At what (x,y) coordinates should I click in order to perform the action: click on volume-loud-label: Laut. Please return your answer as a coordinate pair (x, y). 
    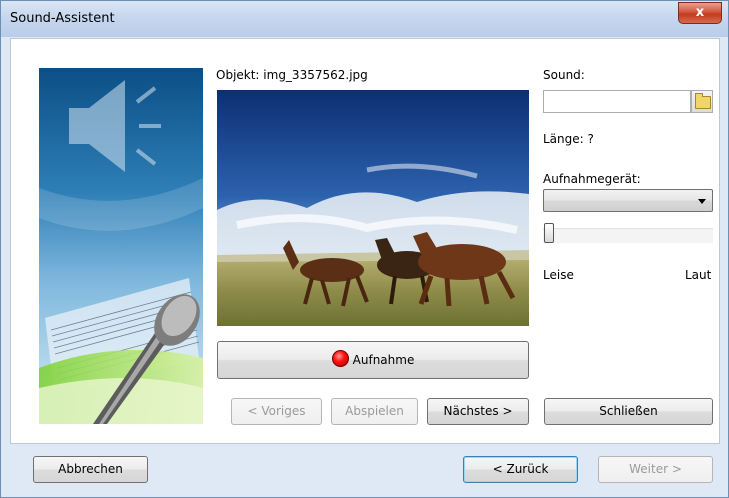
    Looking at the image, I should click on (698, 275).